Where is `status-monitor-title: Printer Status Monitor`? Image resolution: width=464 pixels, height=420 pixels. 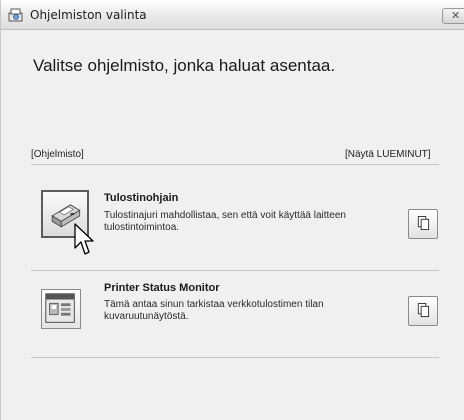
status-monitor-title: Printer Status Monitor is located at coordinates (162, 288).